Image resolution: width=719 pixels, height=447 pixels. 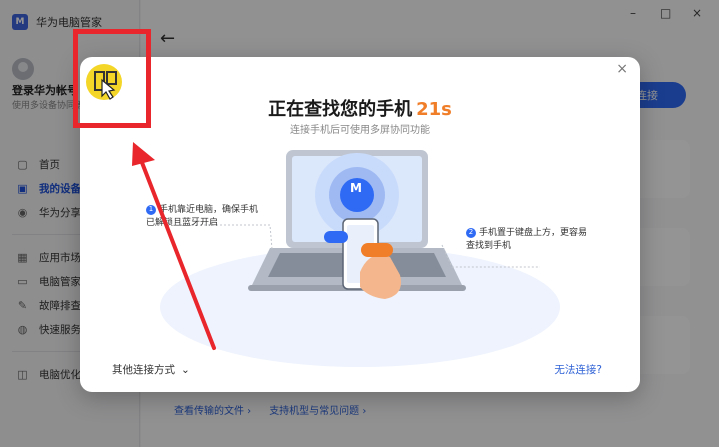 I want to click on highlight-box, so click(x=112, y=78).